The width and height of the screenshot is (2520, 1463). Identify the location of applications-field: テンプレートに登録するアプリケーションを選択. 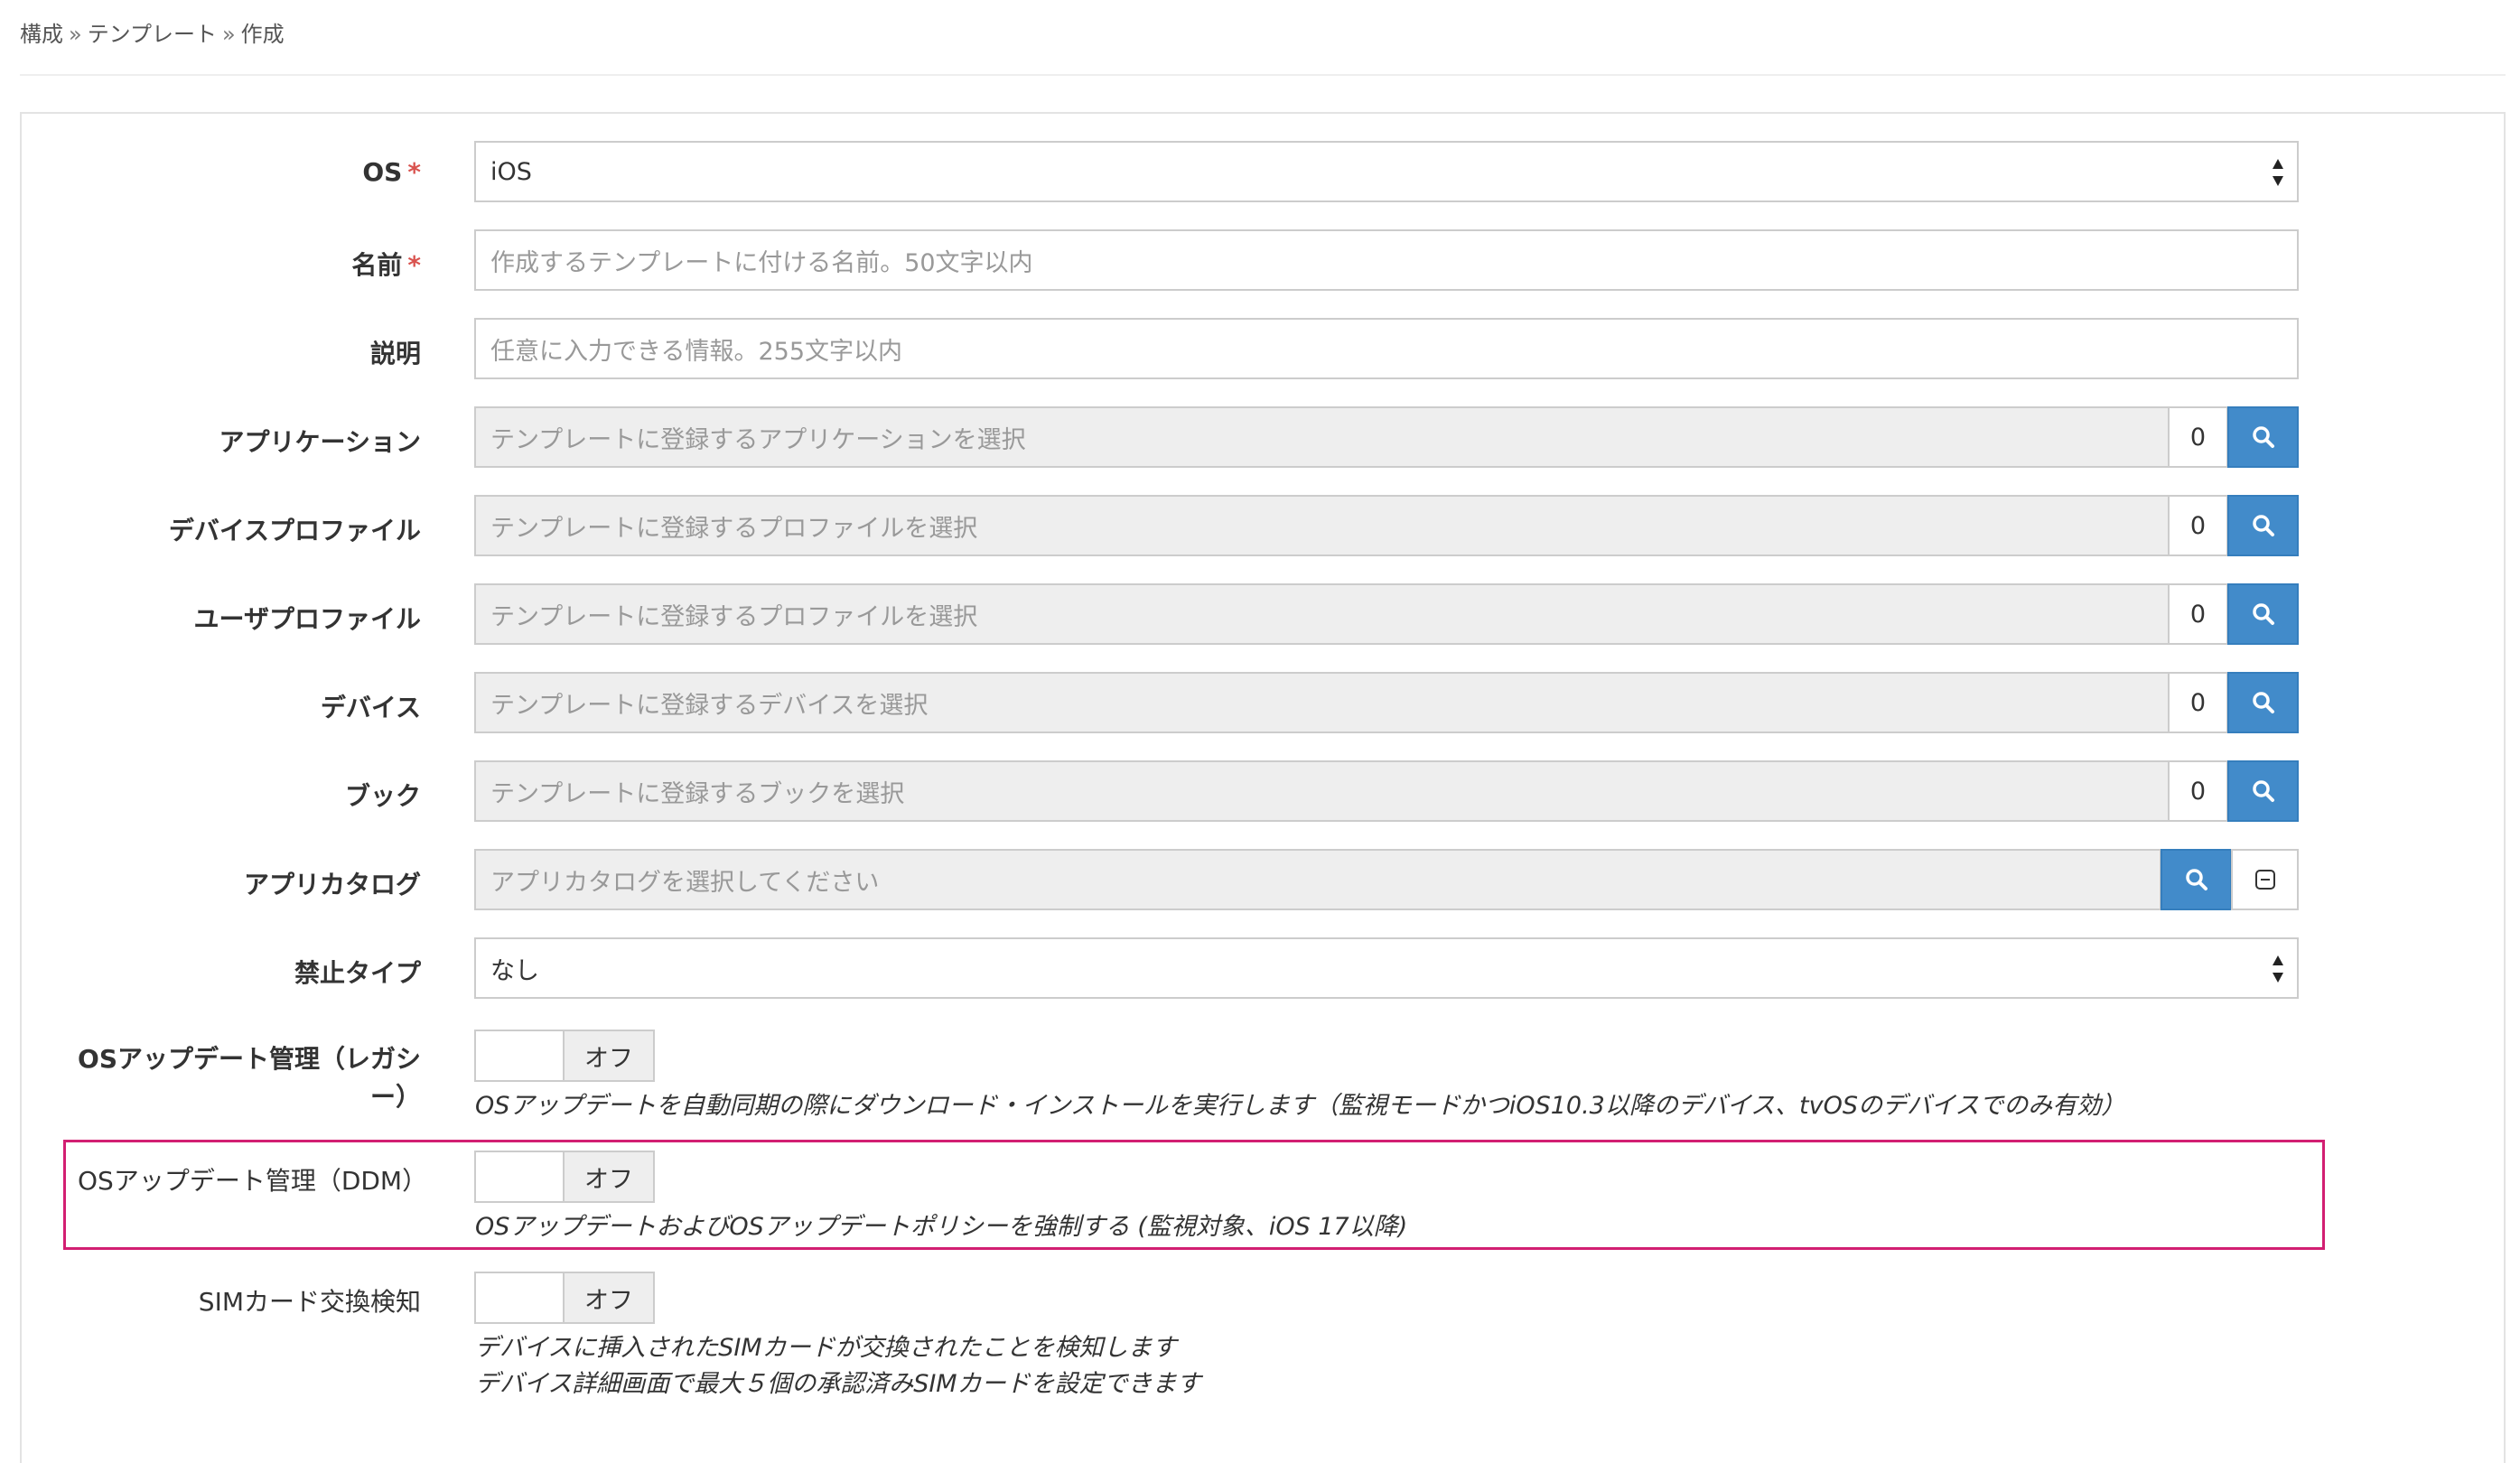
(1322, 437).